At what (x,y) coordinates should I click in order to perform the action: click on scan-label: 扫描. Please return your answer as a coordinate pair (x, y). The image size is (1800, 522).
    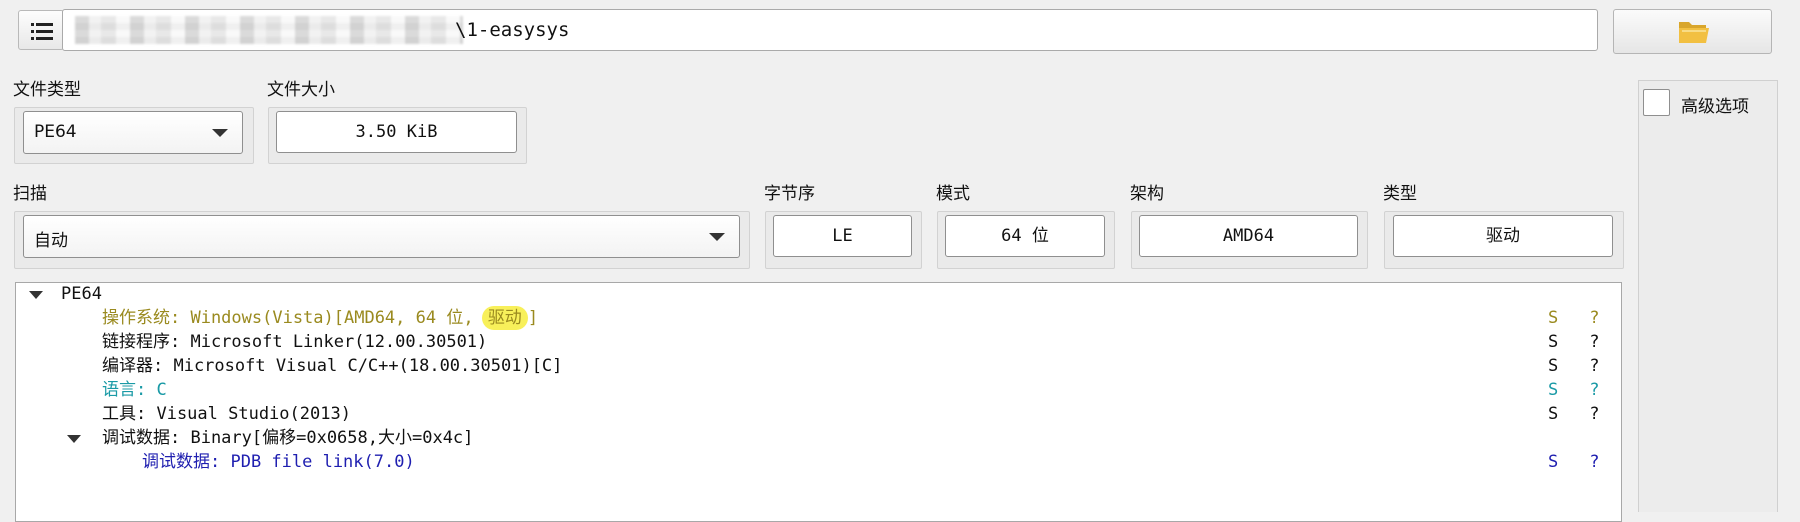
    Looking at the image, I should click on (30, 194).